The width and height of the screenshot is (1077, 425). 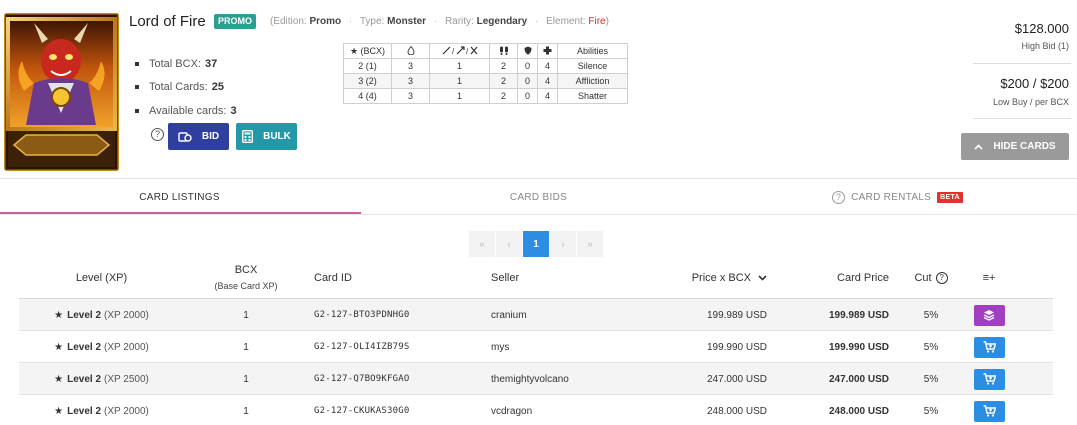 I want to click on active-tab-indicator, so click(x=180, y=213).